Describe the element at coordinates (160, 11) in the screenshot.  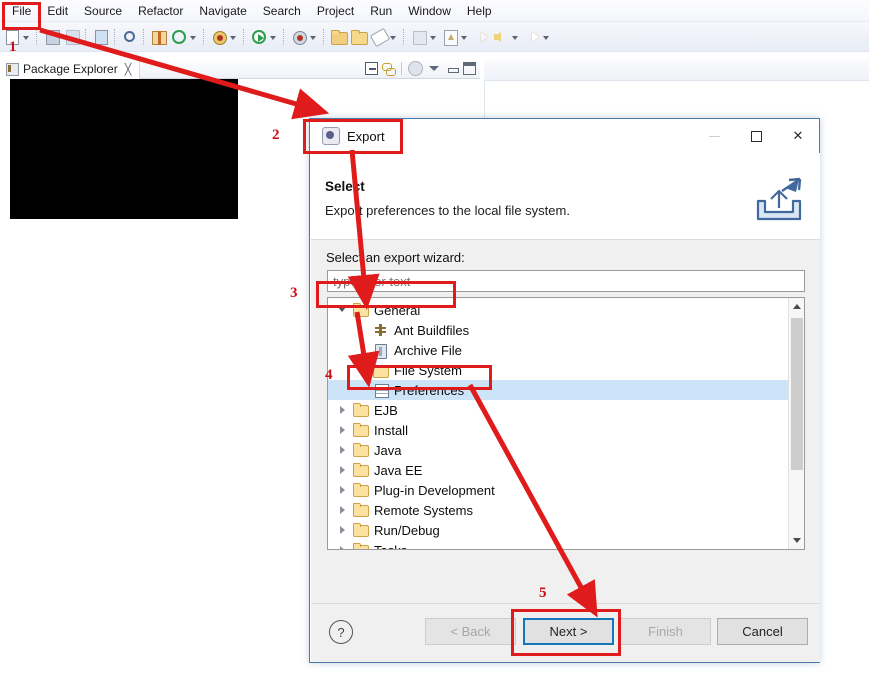
I see `menu-item-refactor: Refactor` at that location.